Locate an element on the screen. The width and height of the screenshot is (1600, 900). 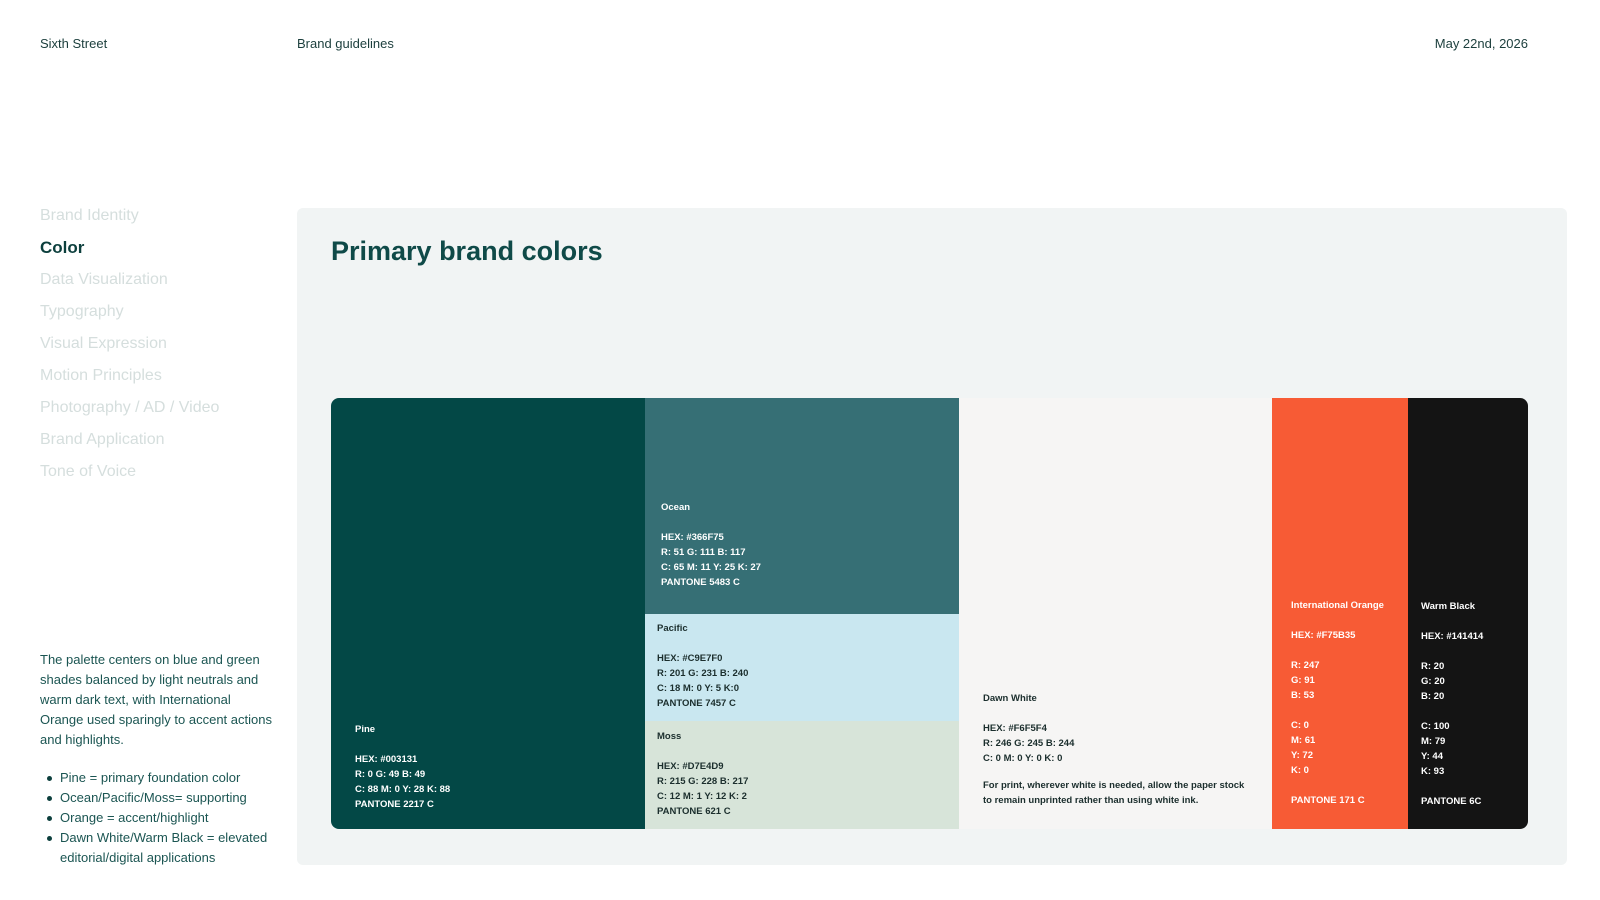
swatch-c: C: 0 is located at coordinates (1300, 725).